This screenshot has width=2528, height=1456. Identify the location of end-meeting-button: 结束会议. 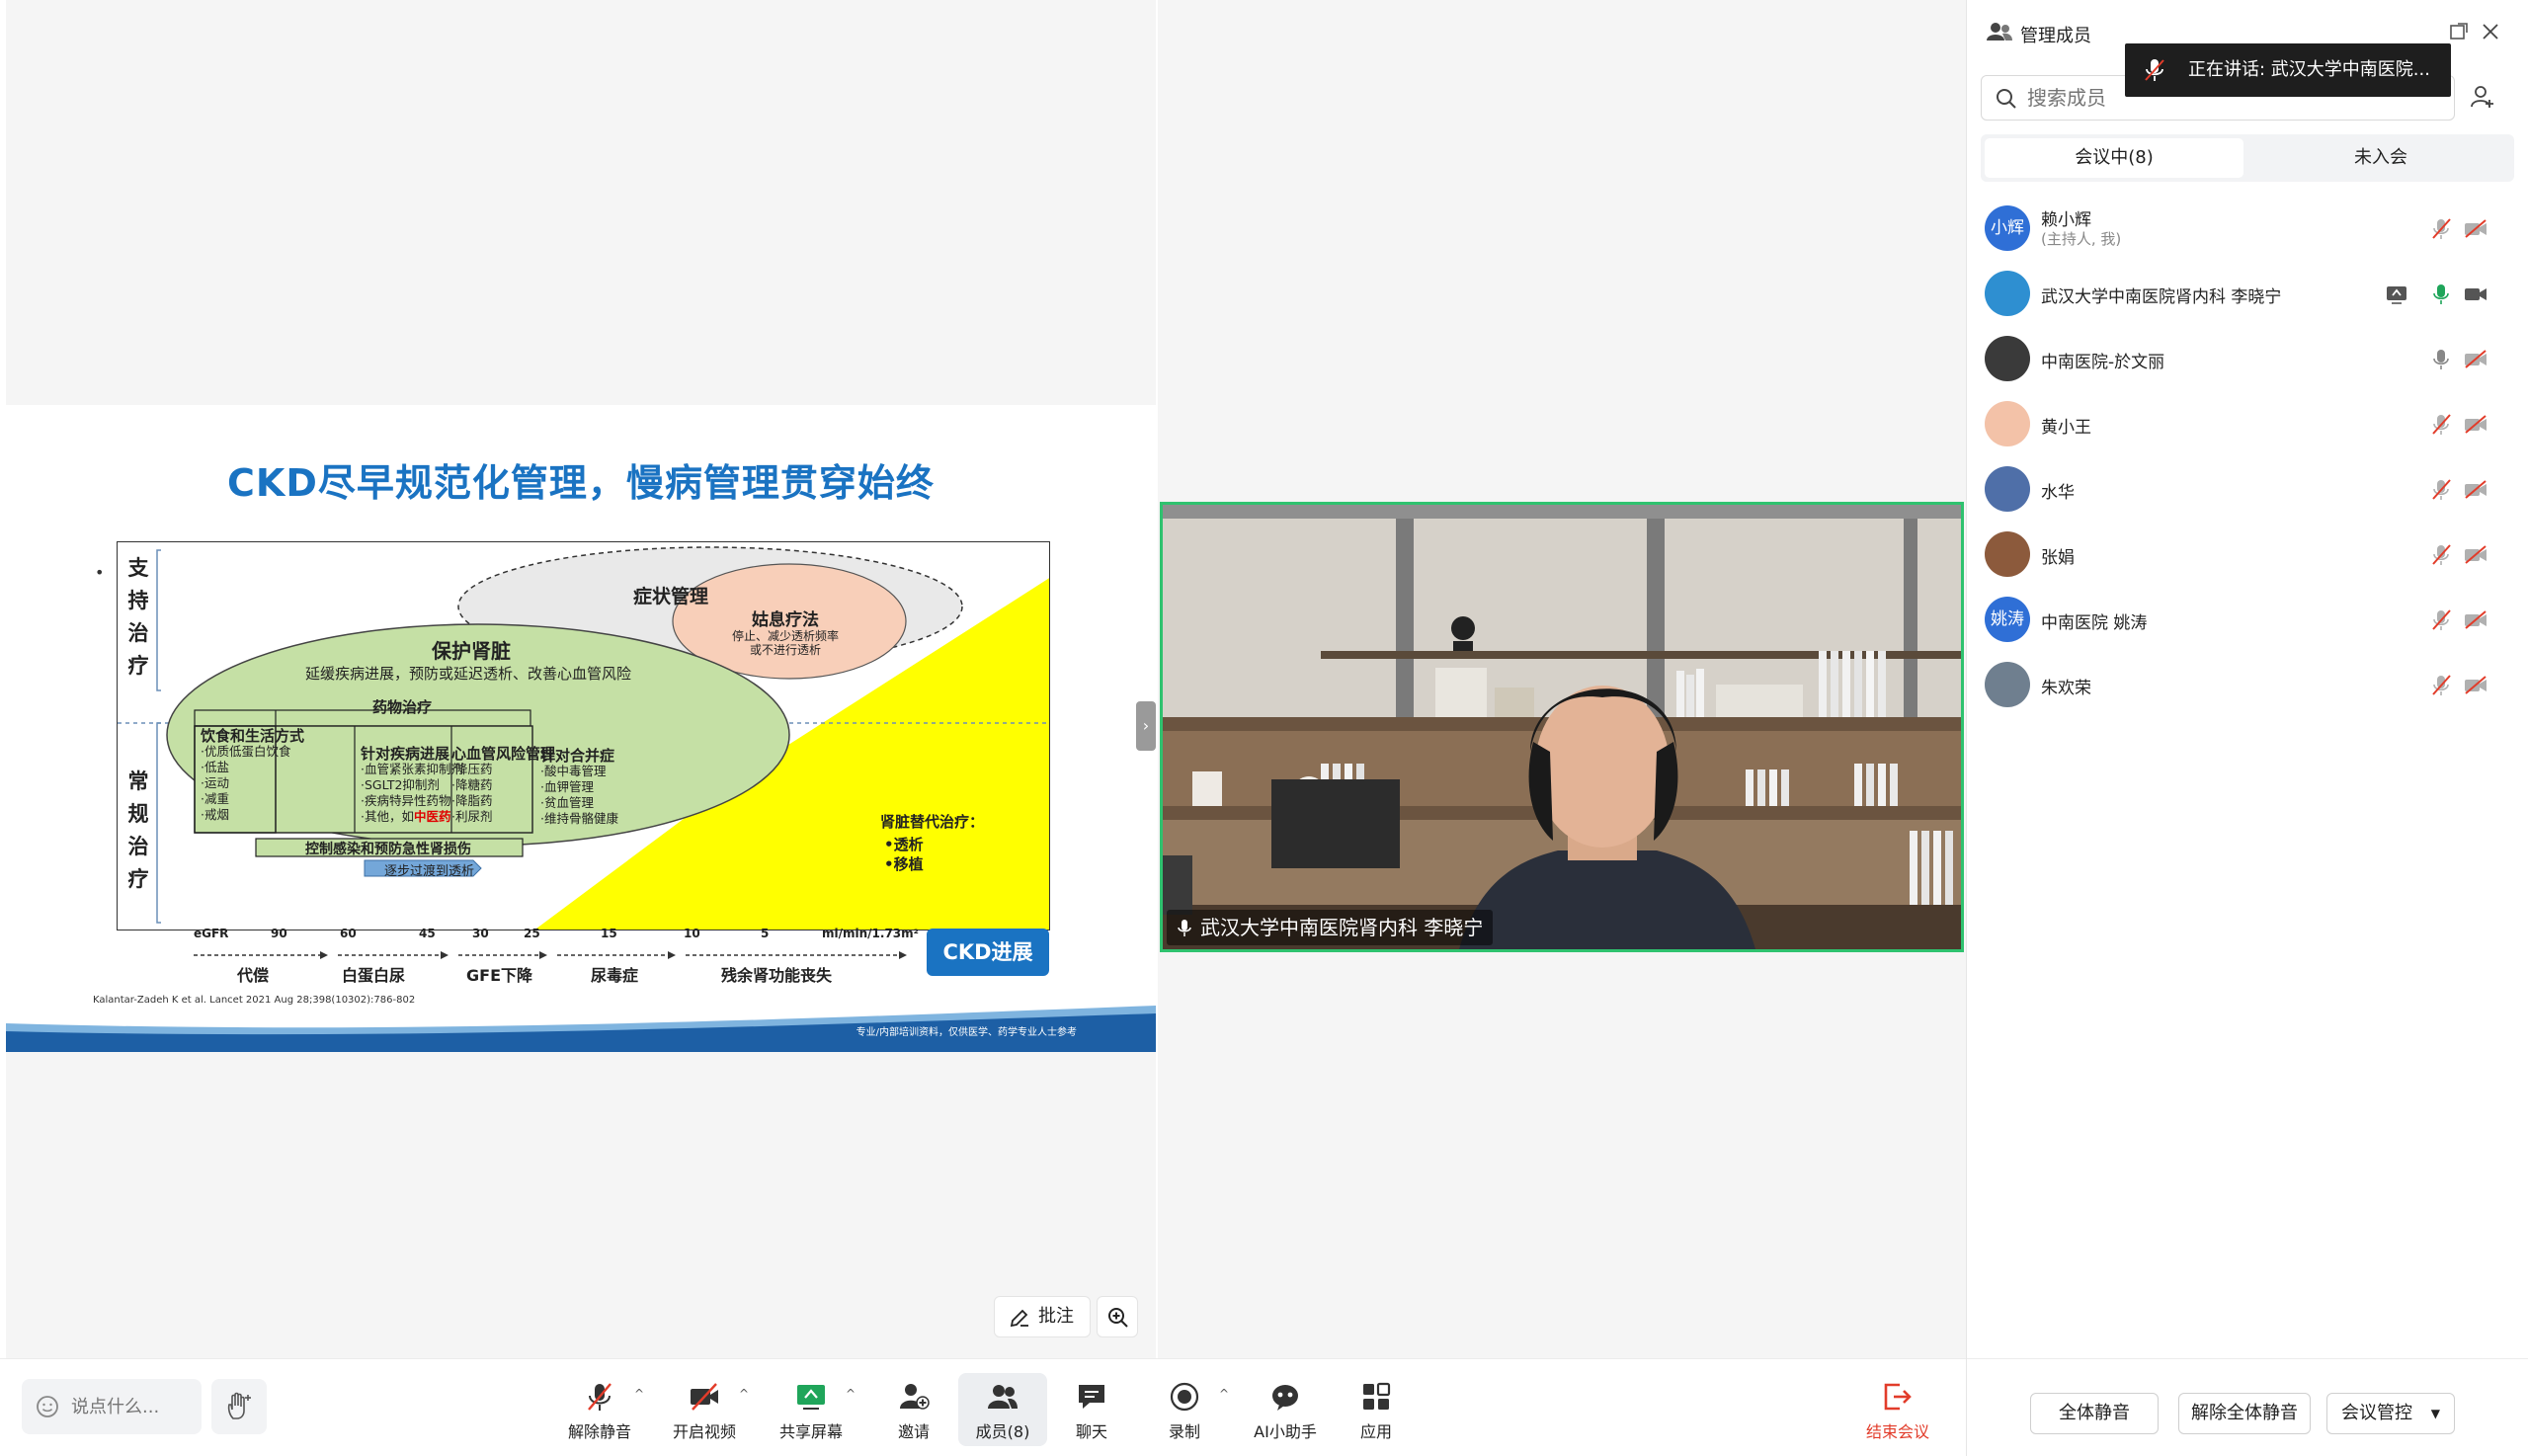
(1897, 1409).